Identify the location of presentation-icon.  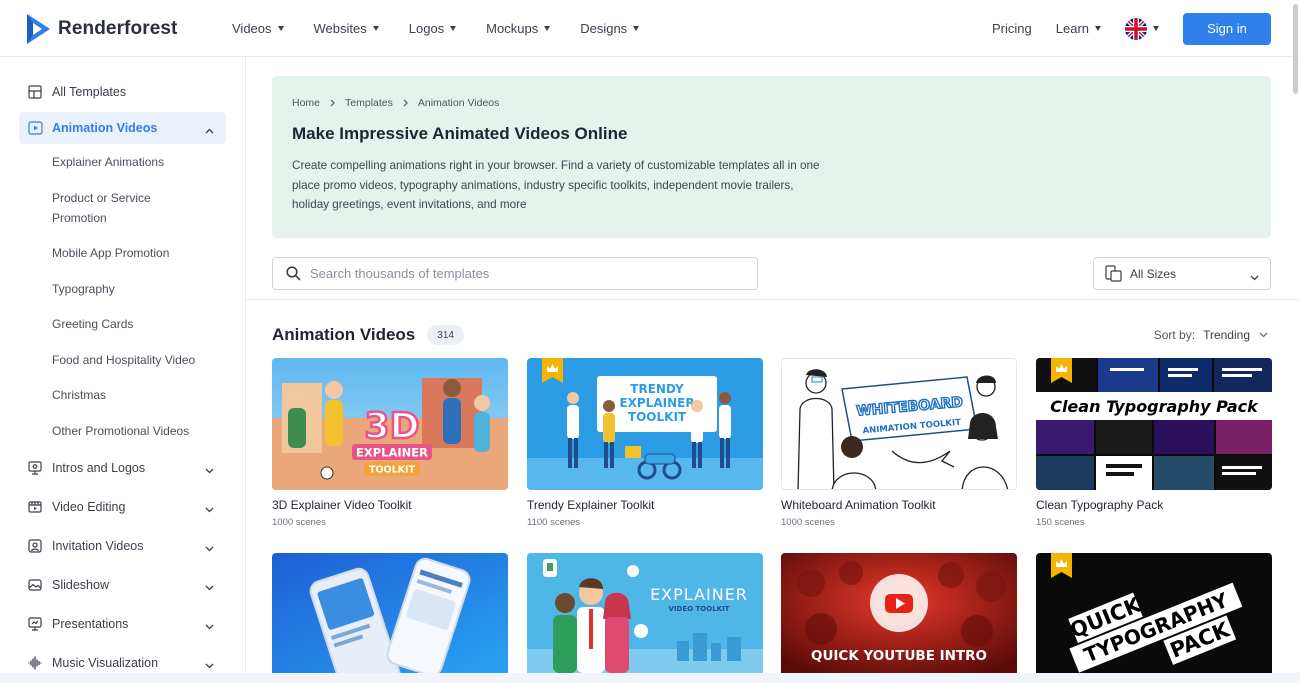
(35, 624).